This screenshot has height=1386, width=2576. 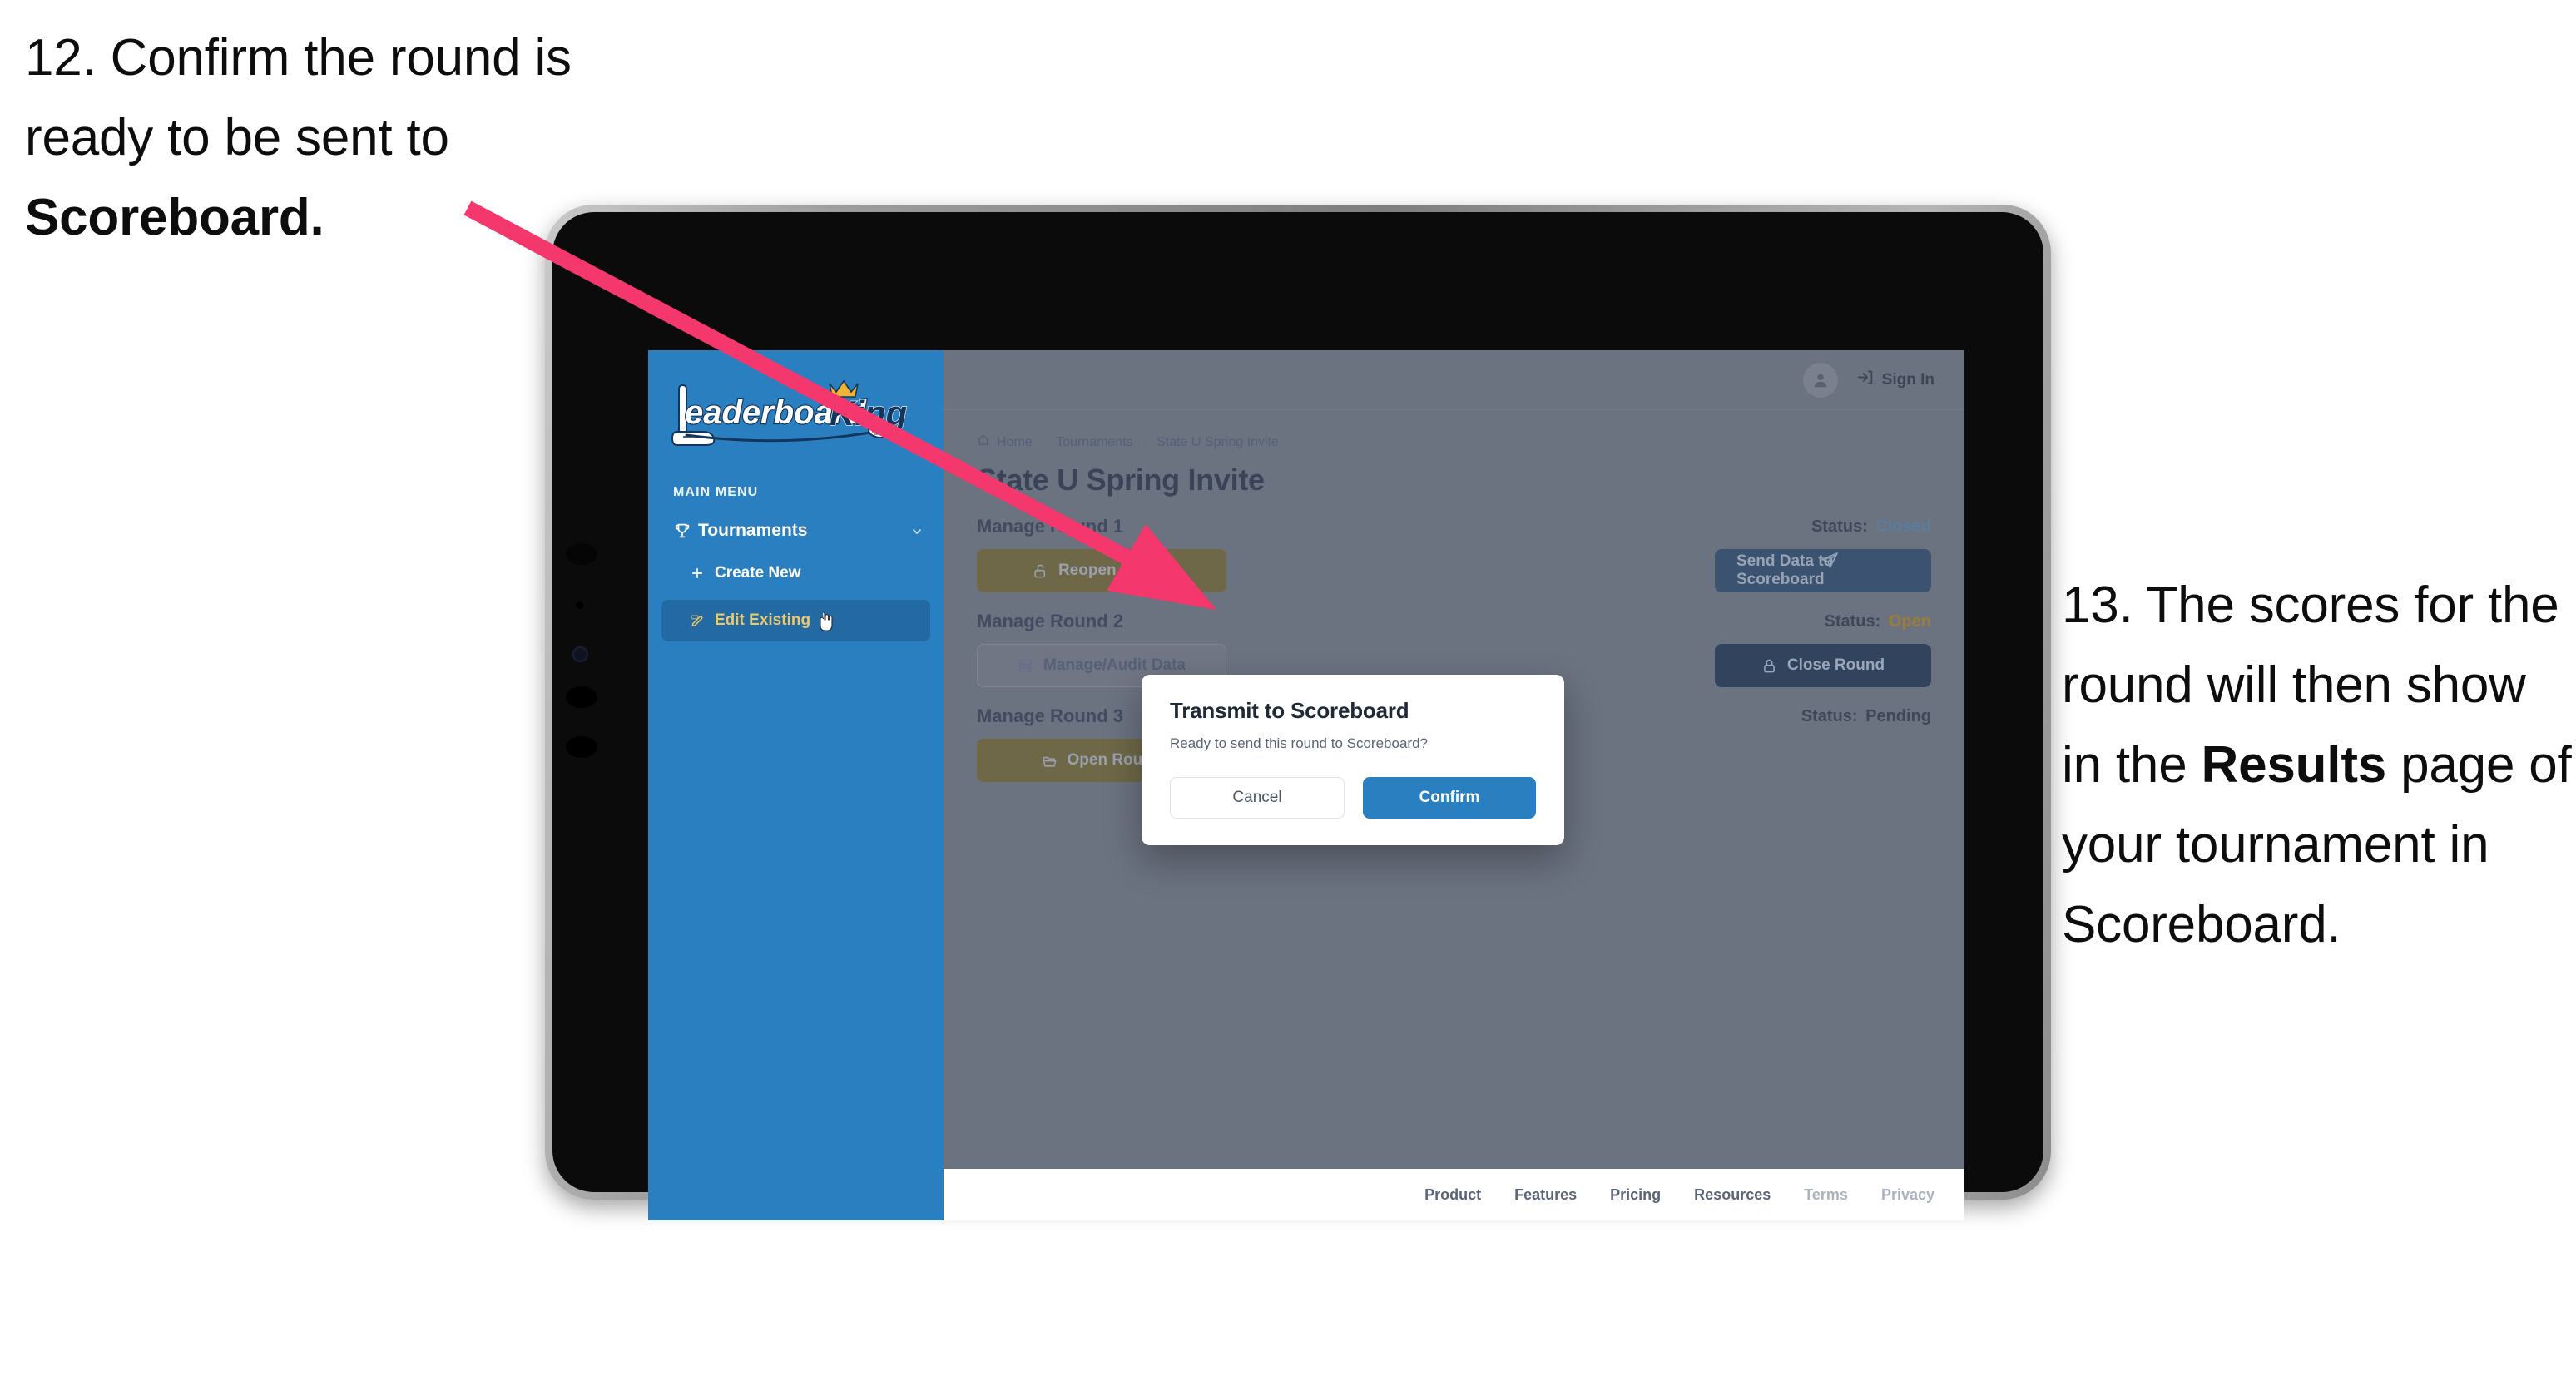 I want to click on send-data-to-scoreboard-button: Send Data to Scoreboard, so click(x=1823, y=571).